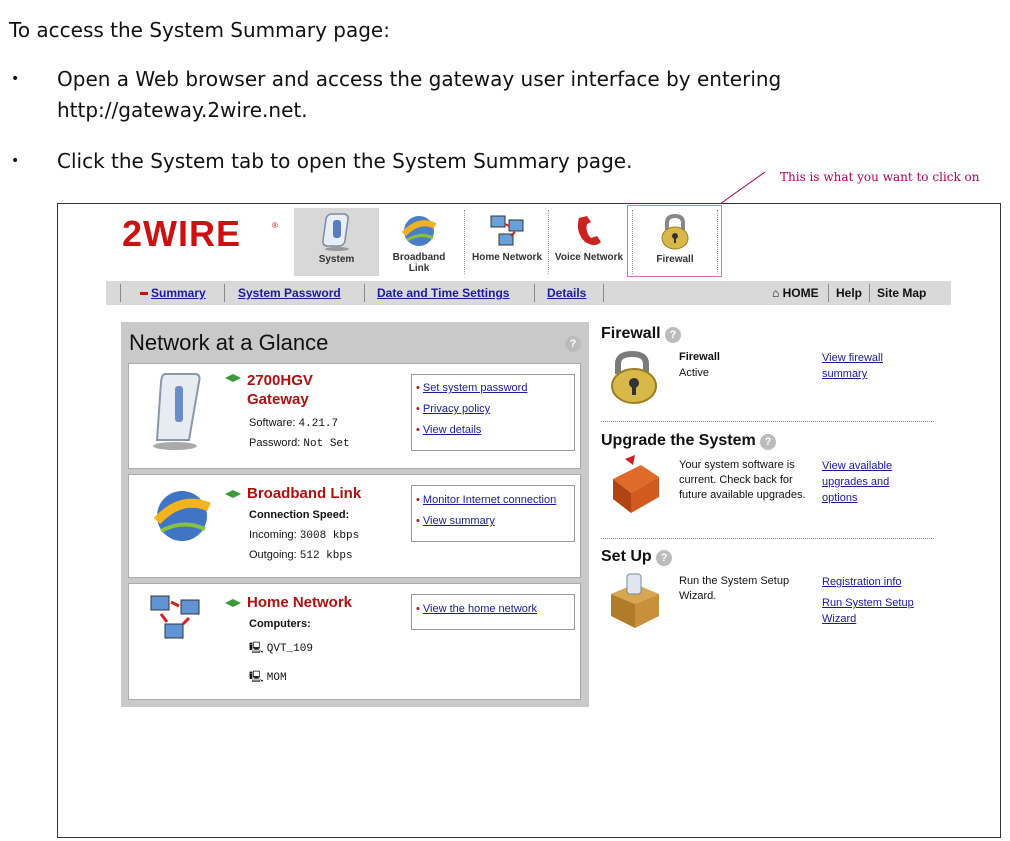 The image size is (1010, 841). I want to click on lock-icon, so click(634, 377).